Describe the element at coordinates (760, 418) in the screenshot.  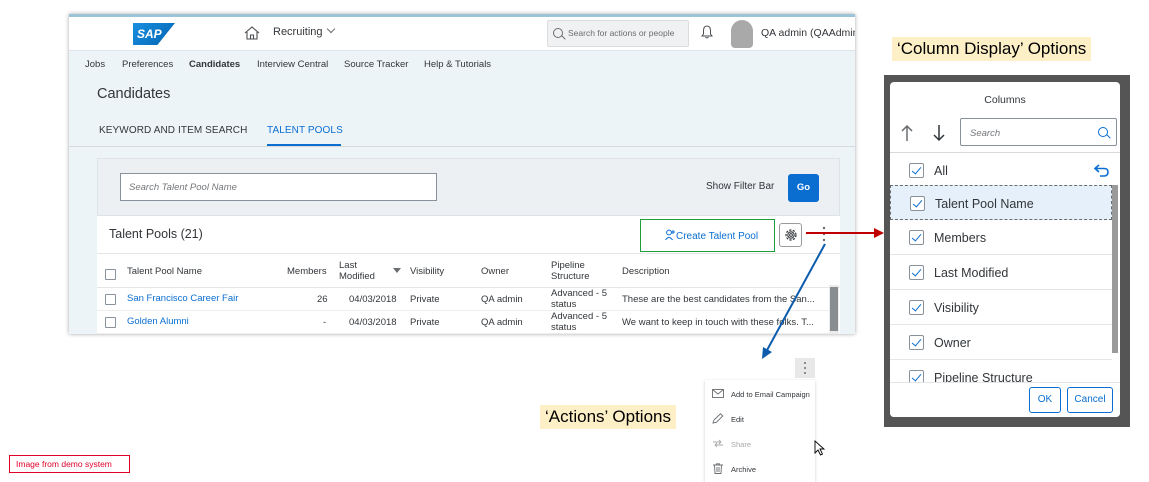
I see `menu-item-edit: Edit` at that location.